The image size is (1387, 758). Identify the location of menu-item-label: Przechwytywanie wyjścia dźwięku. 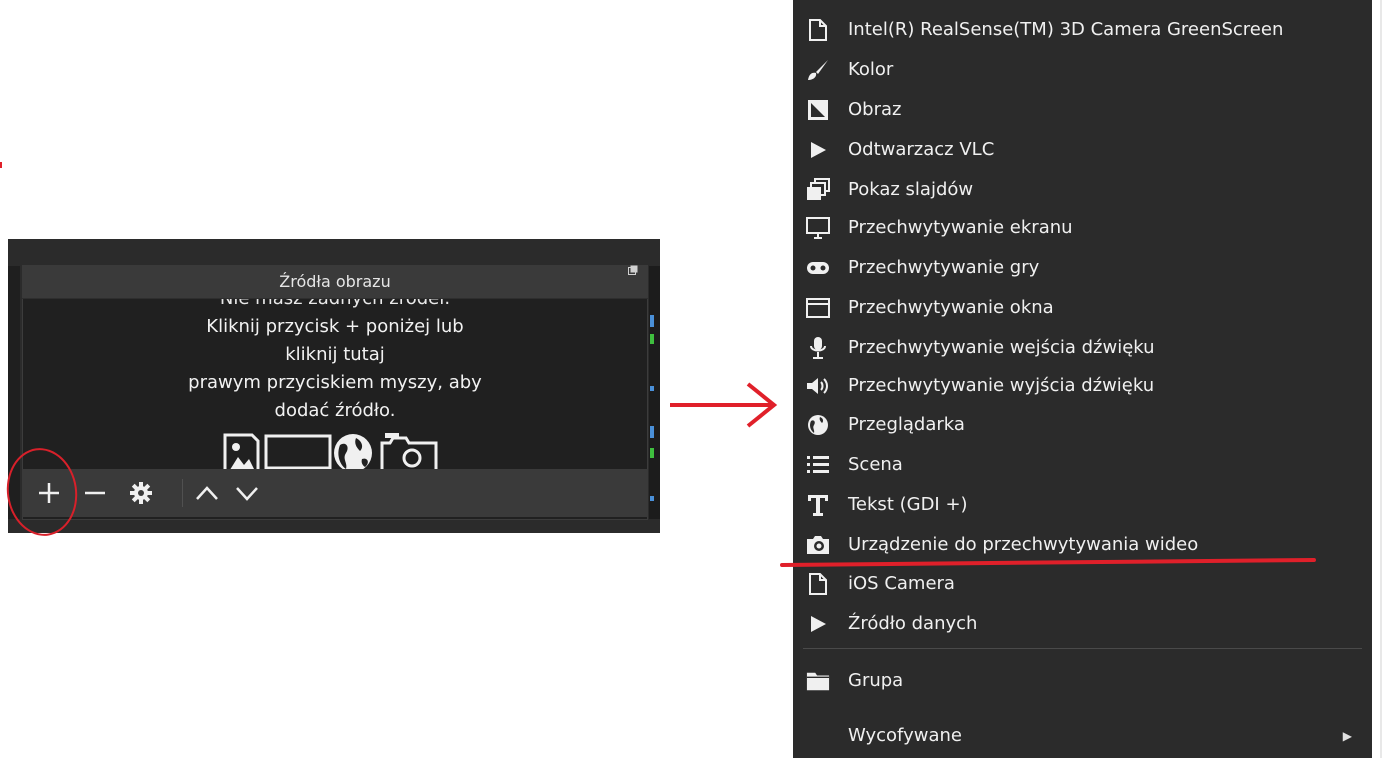
(1001, 385).